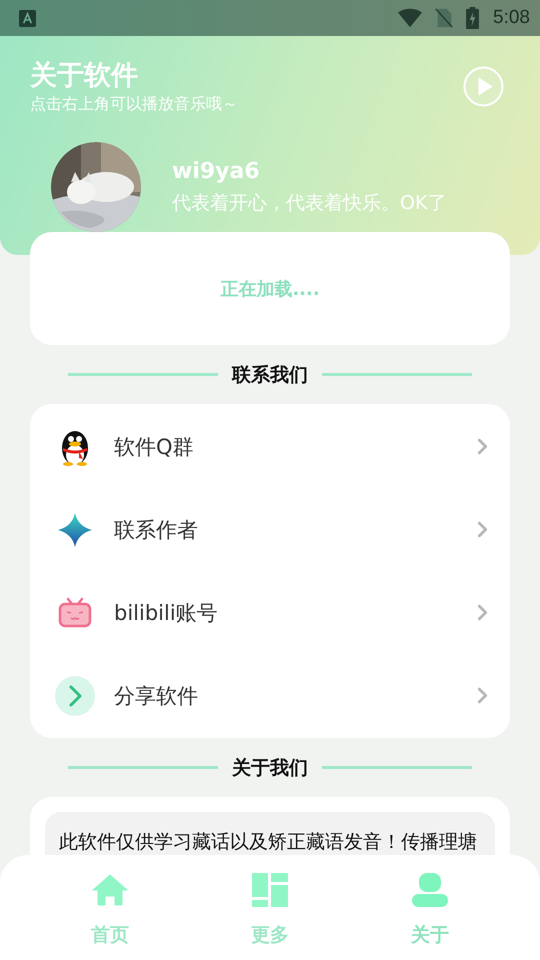 This screenshot has height=960, width=540. What do you see at coordinates (270, 446) in the screenshot?
I see `contact-item: 软件Q群` at bounding box center [270, 446].